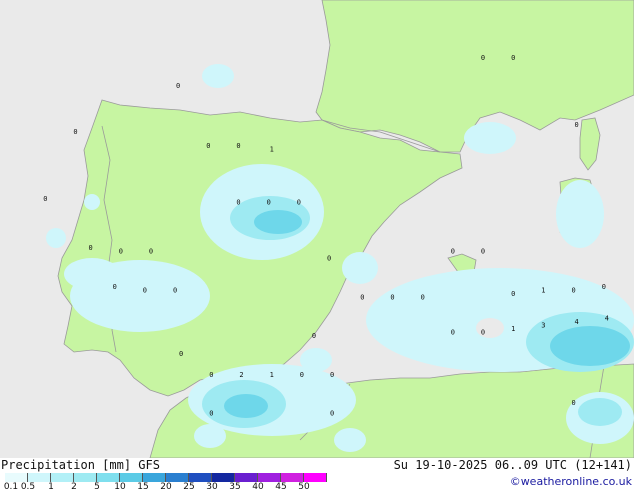 The height and width of the screenshot is (492, 634). Describe the element at coordinates (304, 487) in the screenshot. I see `scale-label: 50` at that location.